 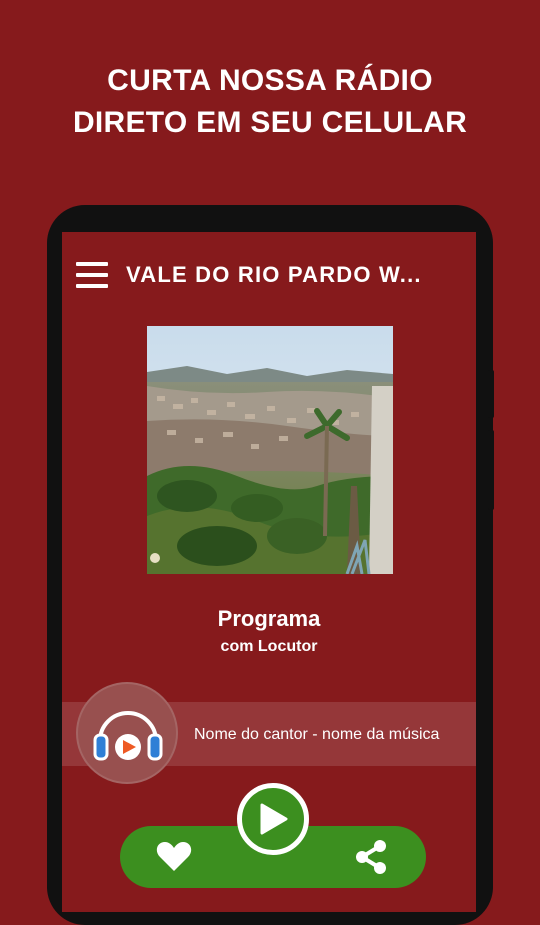 I want to click on share-button, so click(x=371, y=859).